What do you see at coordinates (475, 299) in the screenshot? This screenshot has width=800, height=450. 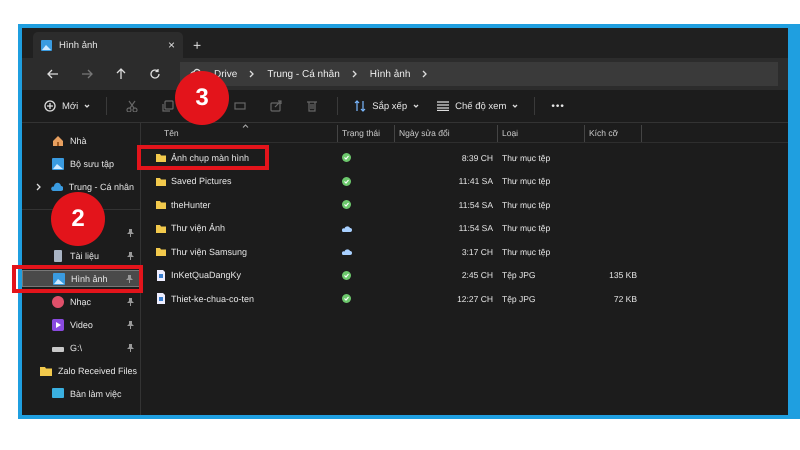 I see `table-cell-text: 12:27 CH` at bounding box center [475, 299].